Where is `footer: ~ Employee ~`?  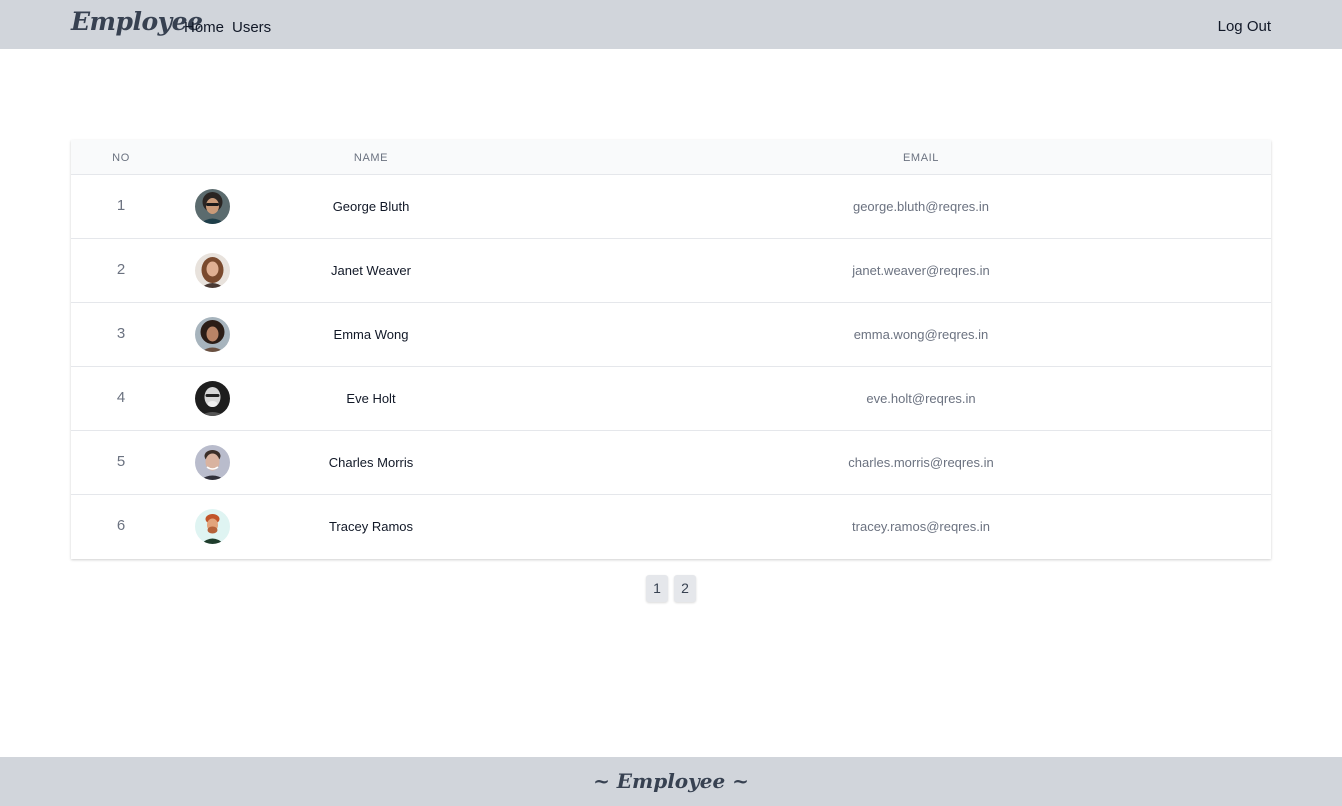 footer: ~ Employee ~ is located at coordinates (671, 781).